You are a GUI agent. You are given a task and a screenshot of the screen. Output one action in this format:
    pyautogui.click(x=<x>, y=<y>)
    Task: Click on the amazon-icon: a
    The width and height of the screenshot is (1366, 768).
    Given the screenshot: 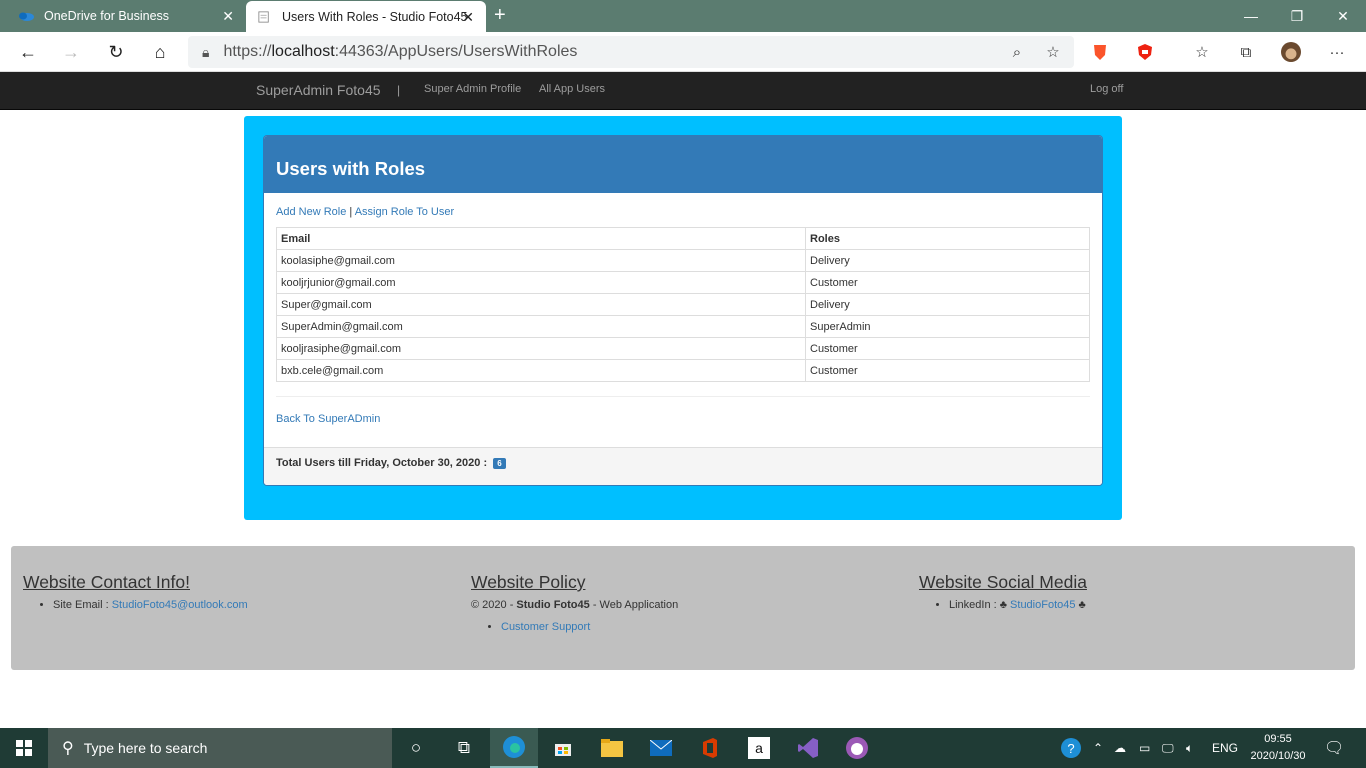 What is the action you would take?
    pyautogui.click(x=759, y=748)
    